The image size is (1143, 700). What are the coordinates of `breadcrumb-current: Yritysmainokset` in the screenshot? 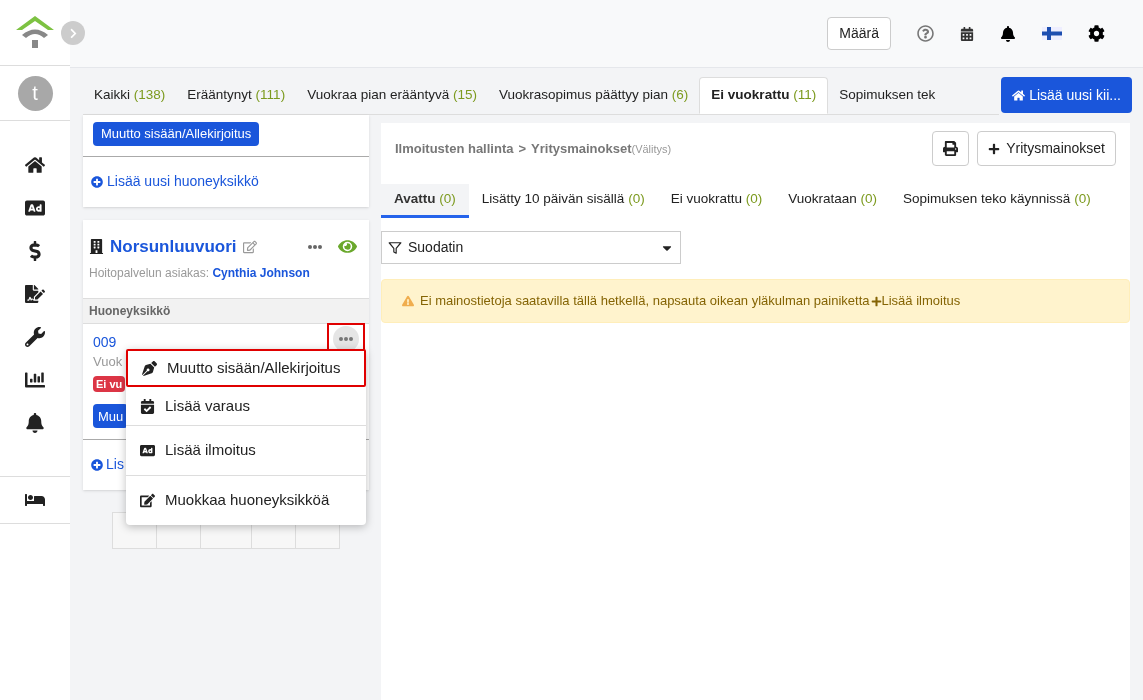 It's located at (581, 148).